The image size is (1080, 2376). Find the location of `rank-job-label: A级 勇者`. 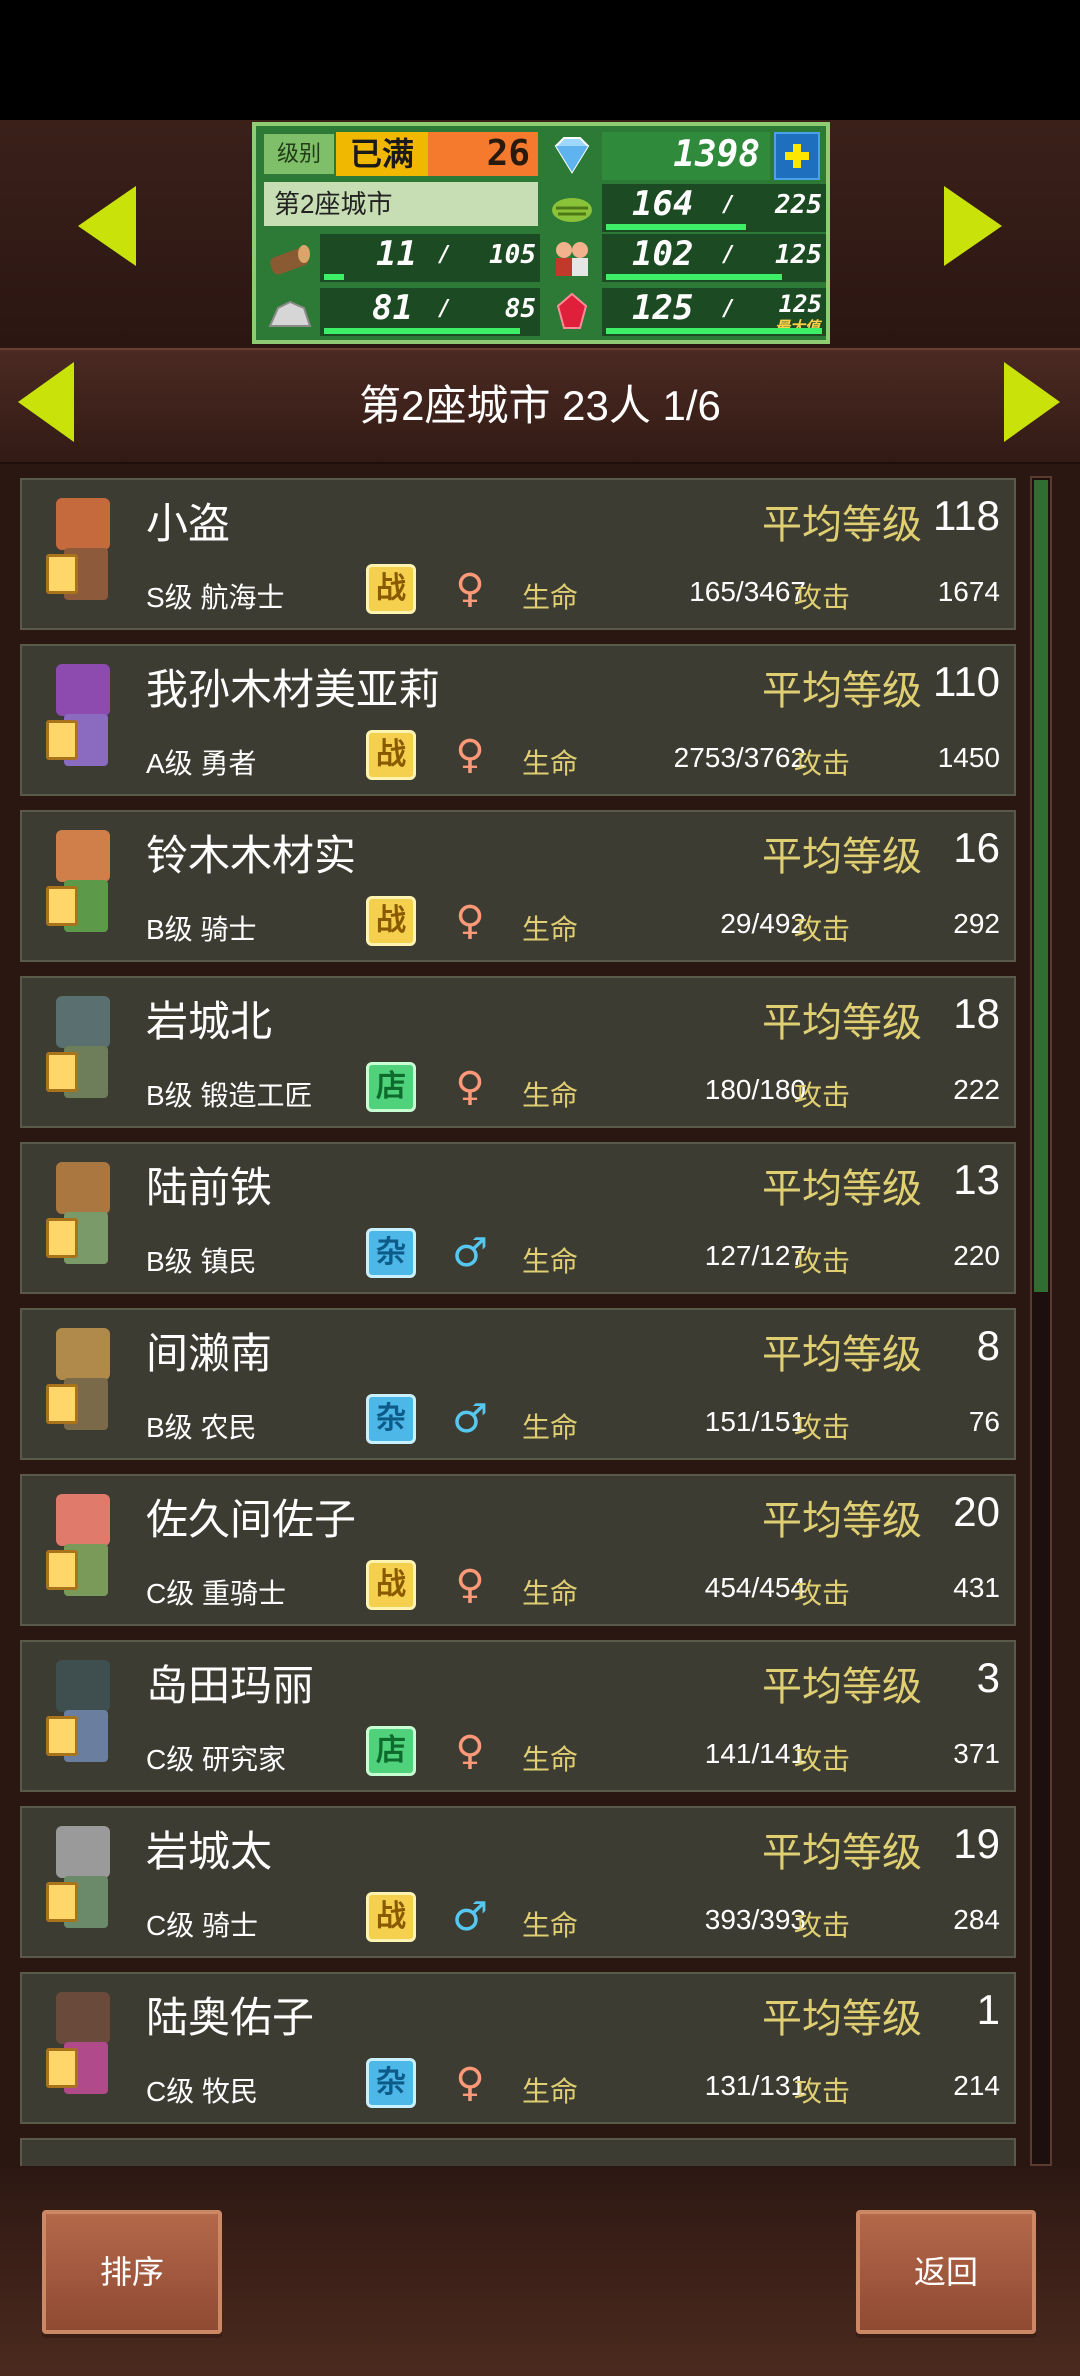

rank-job-label: A级 勇者 is located at coordinates (201, 763).